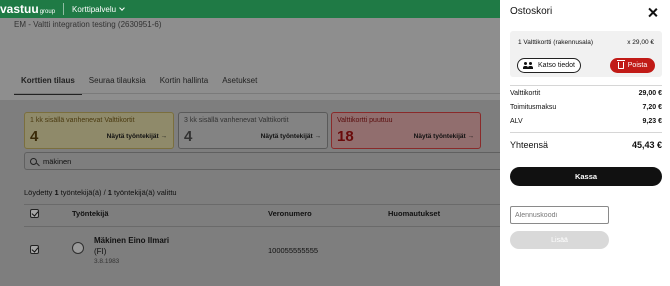 This screenshot has width=670, height=286. I want to click on nav-korttipalvelu: Korttipalvelu, so click(98, 9).